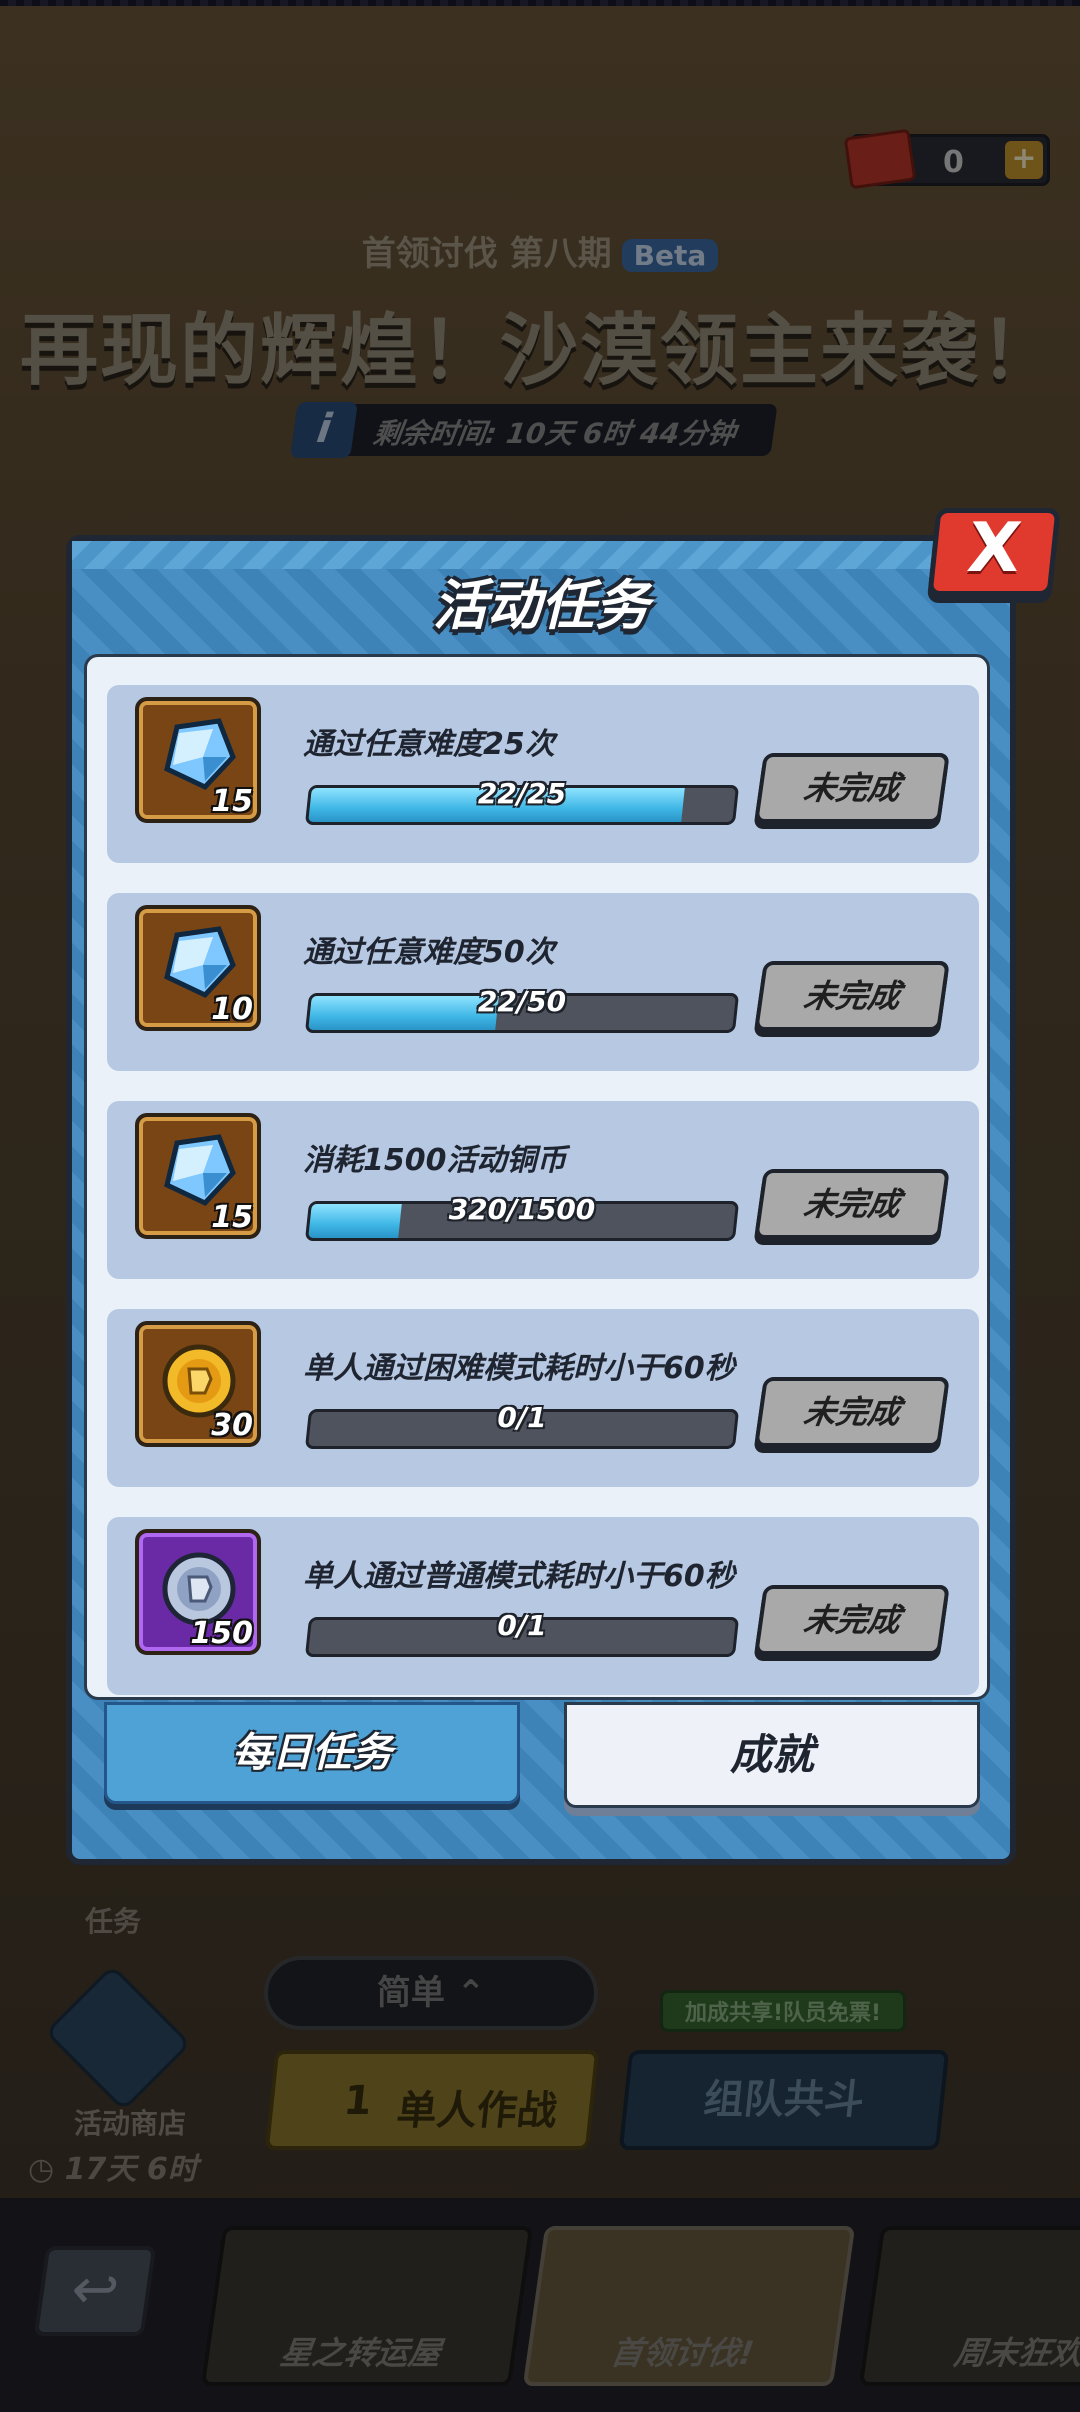 The height and width of the screenshot is (2412, 1080). What do you see at coordinates (772, 1755) in the screenshot?
I see `tab-achievements: 成就` at bounding box center [772, 1755].